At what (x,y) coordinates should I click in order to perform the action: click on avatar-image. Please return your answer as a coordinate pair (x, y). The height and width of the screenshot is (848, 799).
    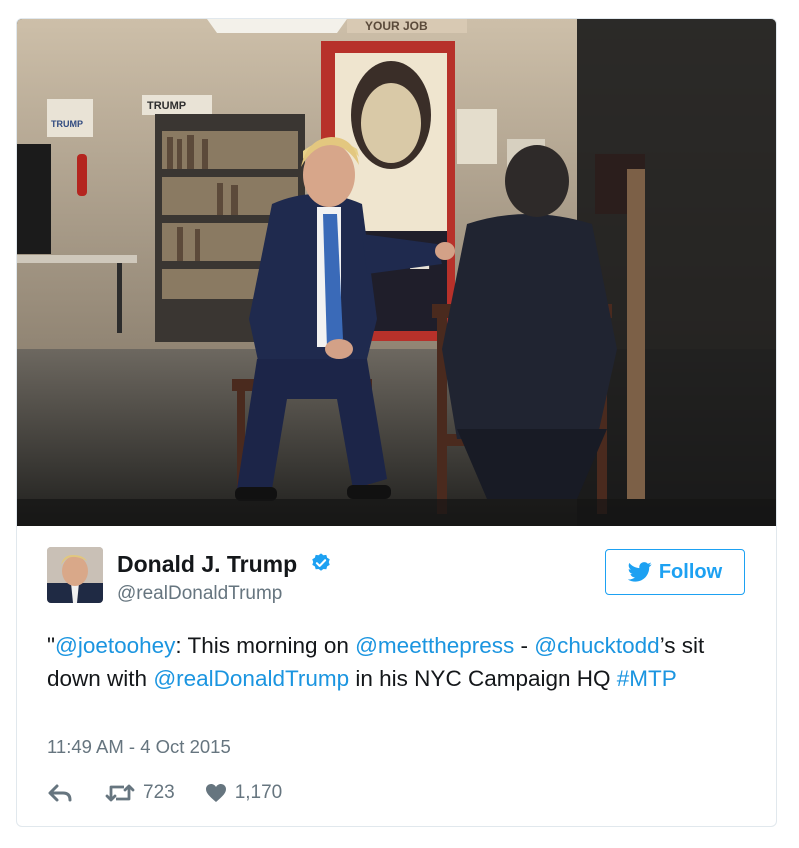
    Looking at the image, I should click on (75, 575).